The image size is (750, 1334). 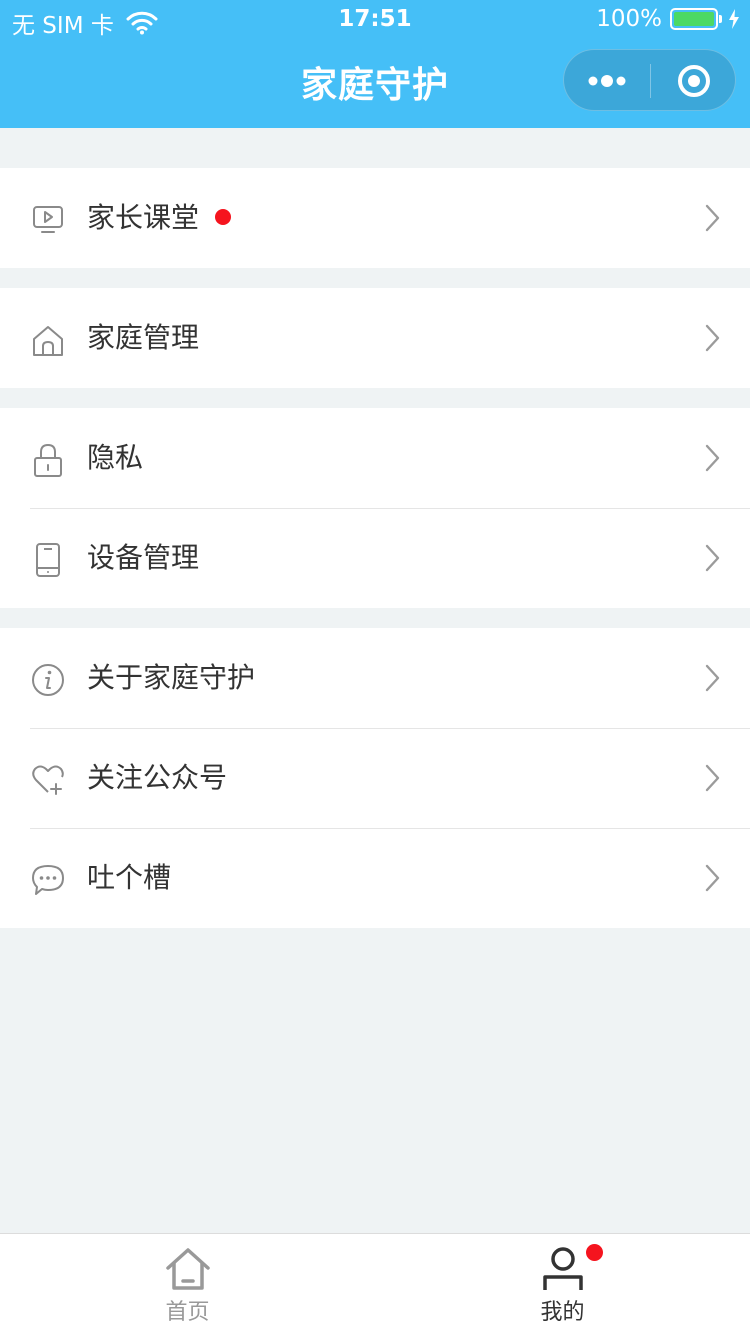 What do you see at coordinates (562, 1312) in the screenshot?
I see `tab-label: 我的` at bounding box center [562, 1312].